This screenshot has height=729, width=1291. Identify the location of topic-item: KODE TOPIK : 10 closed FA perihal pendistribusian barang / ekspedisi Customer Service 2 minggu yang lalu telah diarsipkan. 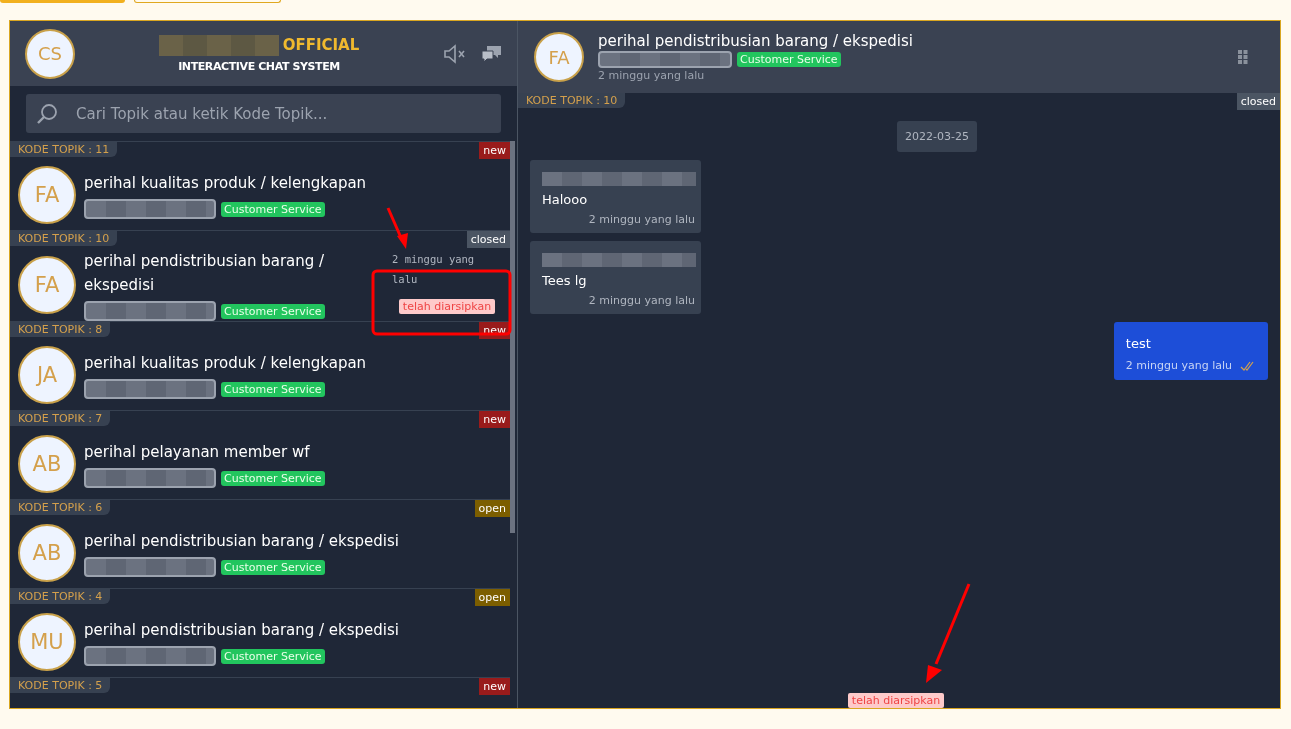
(260, 275).